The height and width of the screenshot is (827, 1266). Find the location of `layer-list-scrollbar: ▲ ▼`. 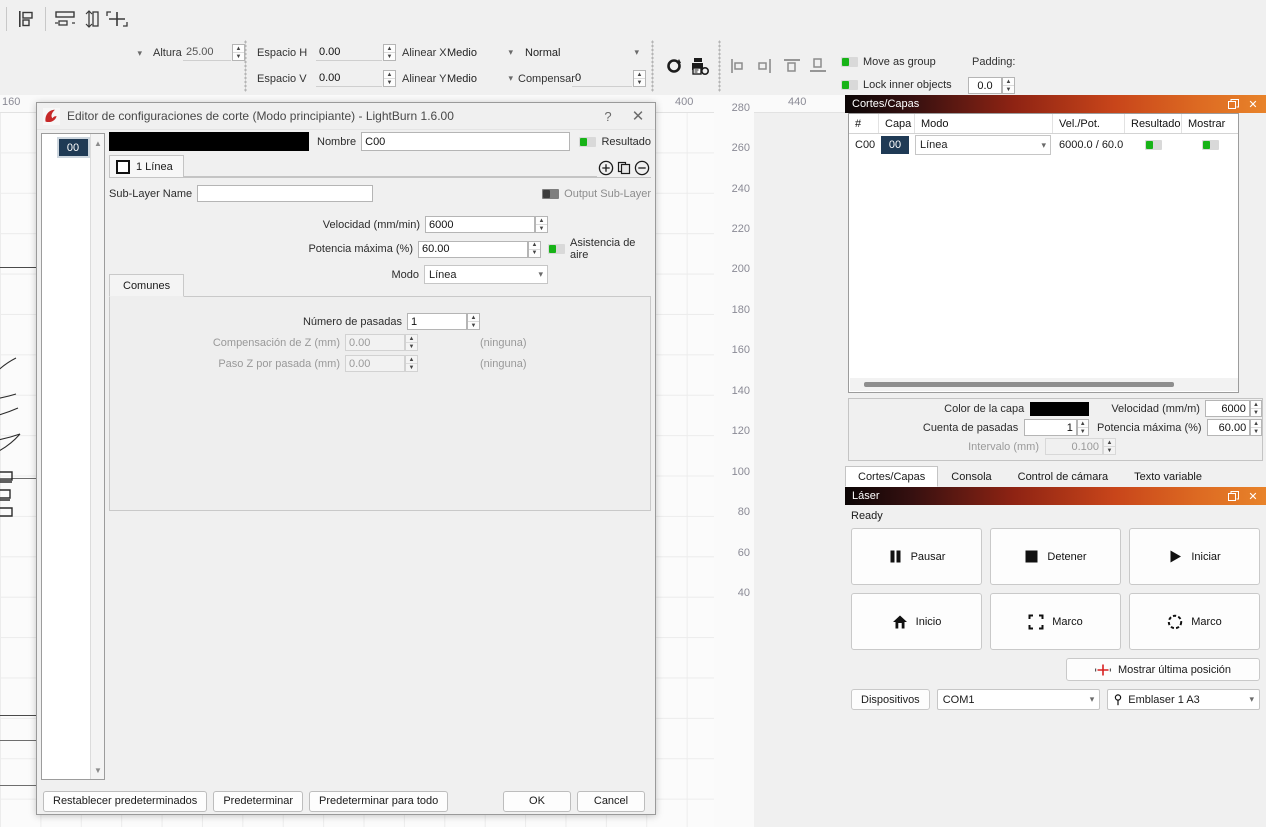

layer-list-scrollbar: ▲ ▼ is located at coordinates (97, 456).